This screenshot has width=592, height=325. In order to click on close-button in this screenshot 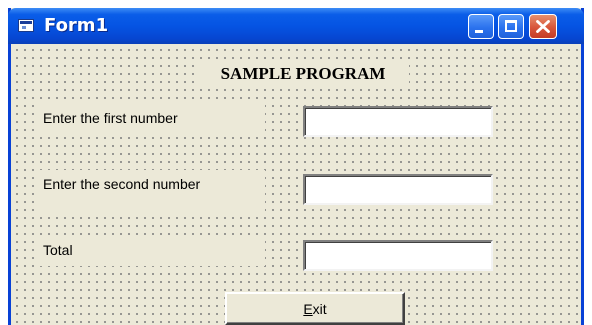, I will do `click(543, 26)`.